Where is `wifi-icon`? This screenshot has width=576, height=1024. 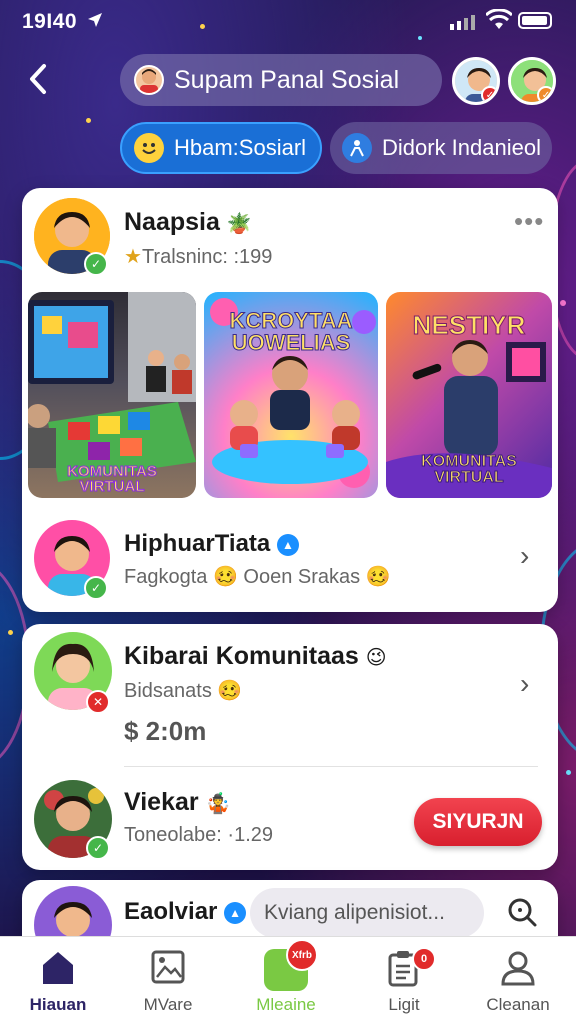 wifi-icon is located at coordinates (499, 22).